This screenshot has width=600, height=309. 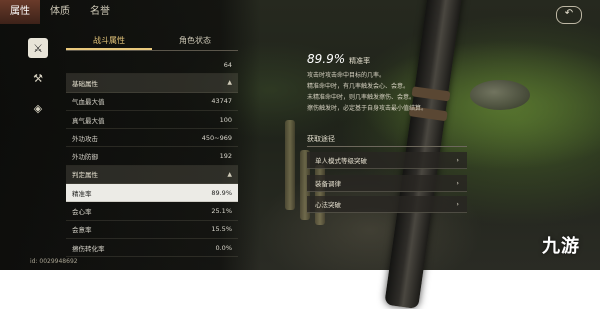 What do you see at coordinates (152, 120) in the screenshot?
I see `stat-row-max-qi: 真气最大值 100` at bounding box center [152, 120].